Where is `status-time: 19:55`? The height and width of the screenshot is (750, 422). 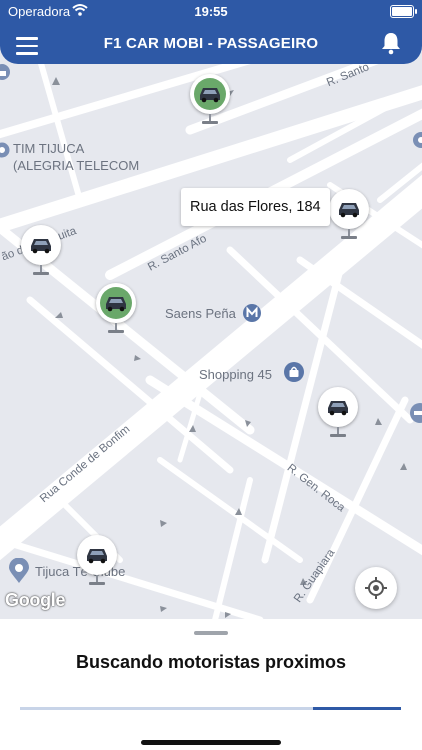 status-time: 19:55 is located at coordinates (211, 11).